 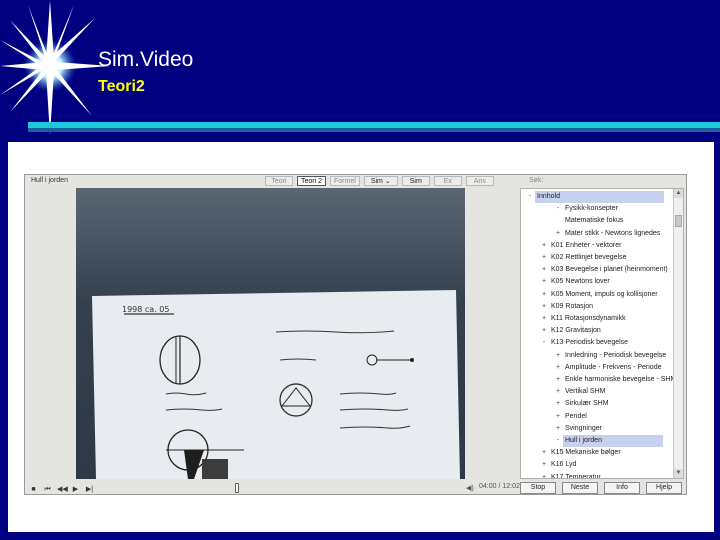 What do you see at coordinates (599, 197) in the screenshot?
I see `tree-item-label: Innhold` at bounding box center [599, 197].